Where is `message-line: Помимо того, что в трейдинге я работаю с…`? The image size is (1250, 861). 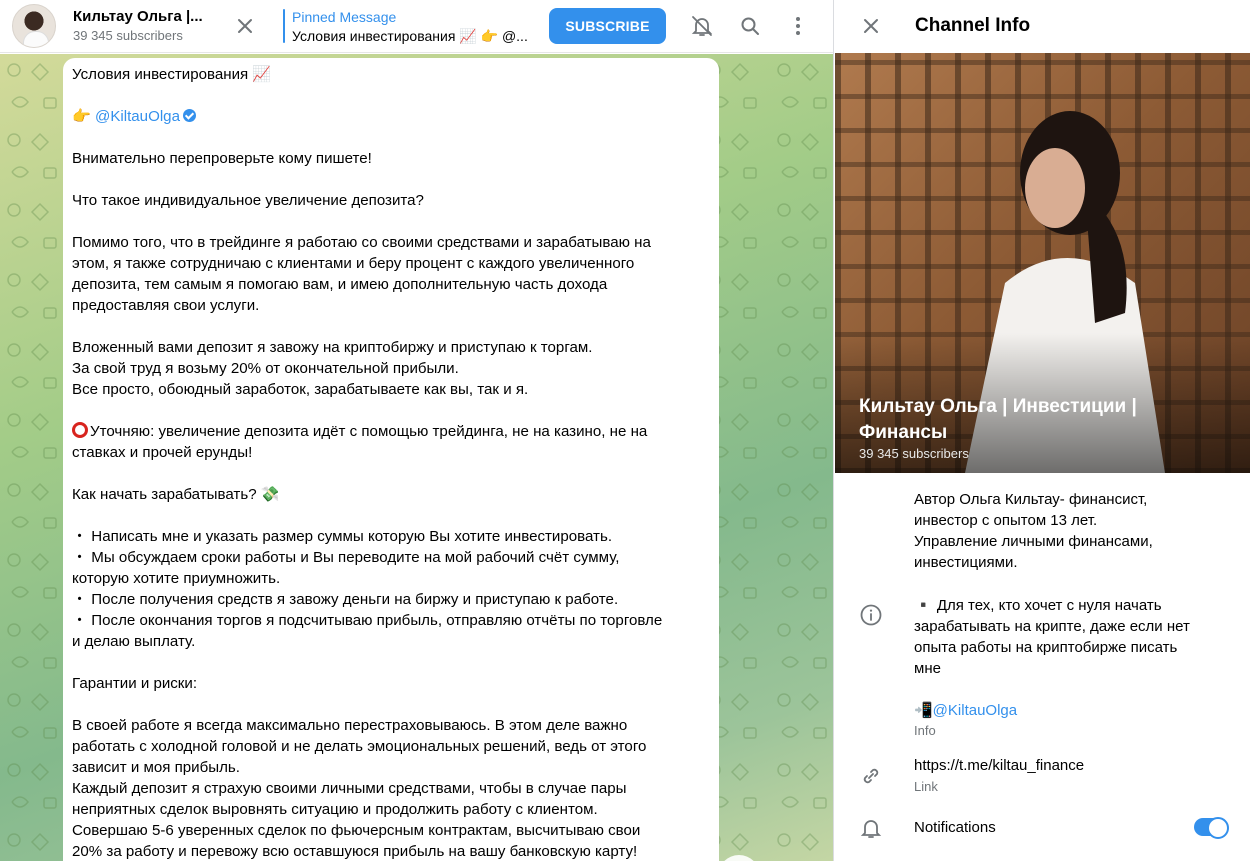
message-line: Помимо того, что в трейдинге я работаю с… is located at coordinates (361, 242).